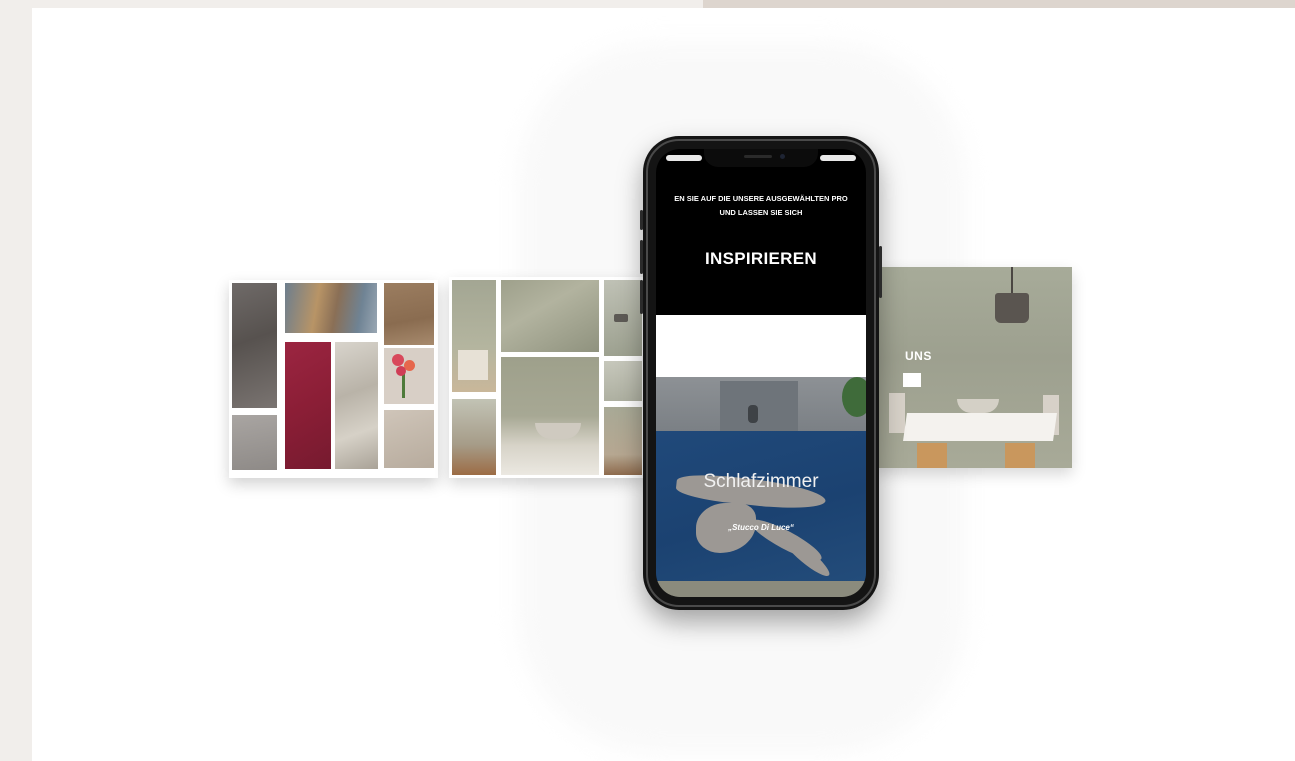 The height and width of the screenshot is (761, 1295). What do you see at coordinates (761, 506) in the screenshot?
I see `bedroom-card: Schlafzimmer „Stucco Di Luce“` at bounding box center [761, 506].